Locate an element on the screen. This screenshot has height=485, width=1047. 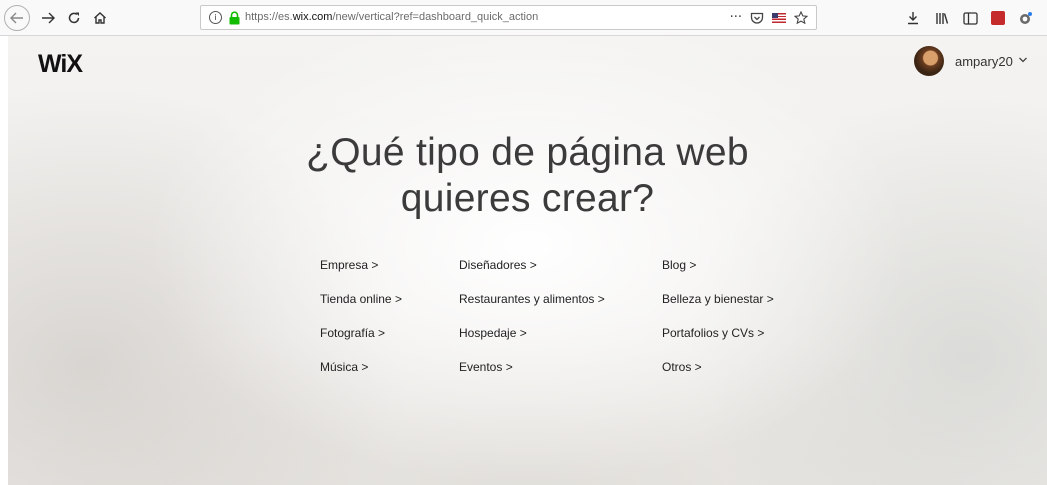
sidebar-icon is located at coordinates (970, 18).